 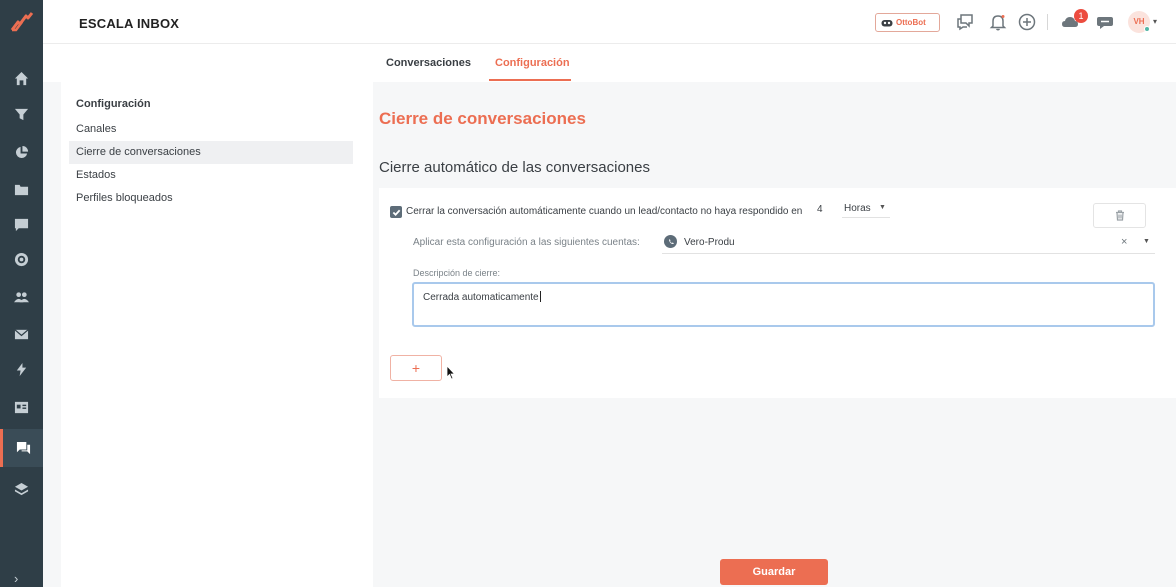 What do you see at coordinates (211, 175) in the screenshot?
I see `sidebar-item-estados: Estados` at bounding box center [211, 175].